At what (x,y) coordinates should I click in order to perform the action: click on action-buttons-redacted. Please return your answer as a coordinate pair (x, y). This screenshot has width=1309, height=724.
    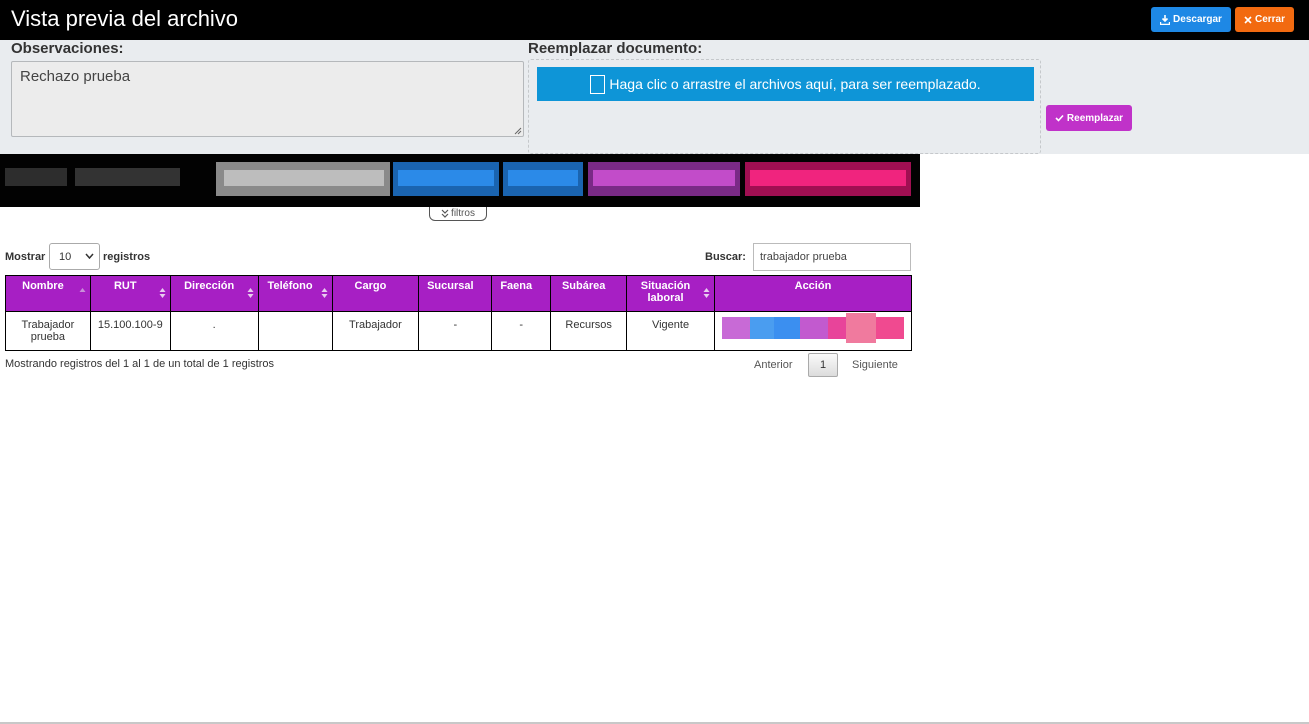
    Looking at the image, I should click on (812, 328).